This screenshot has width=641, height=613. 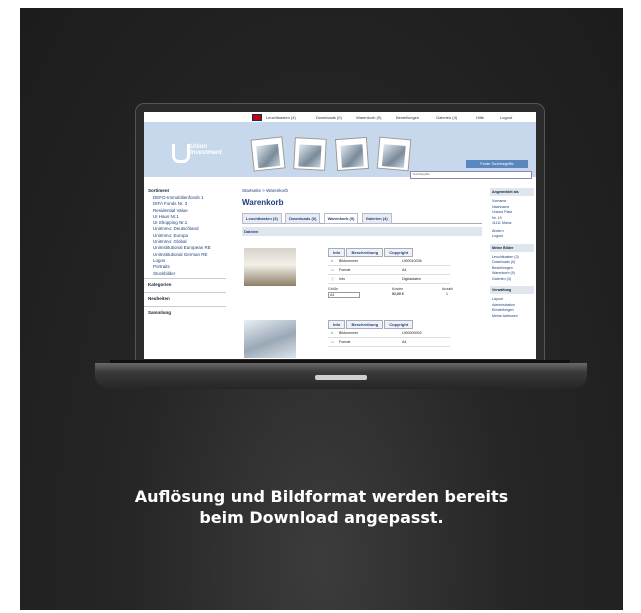 I want to click on link-downloads: Downloads (0), so click(x=512, y=262).